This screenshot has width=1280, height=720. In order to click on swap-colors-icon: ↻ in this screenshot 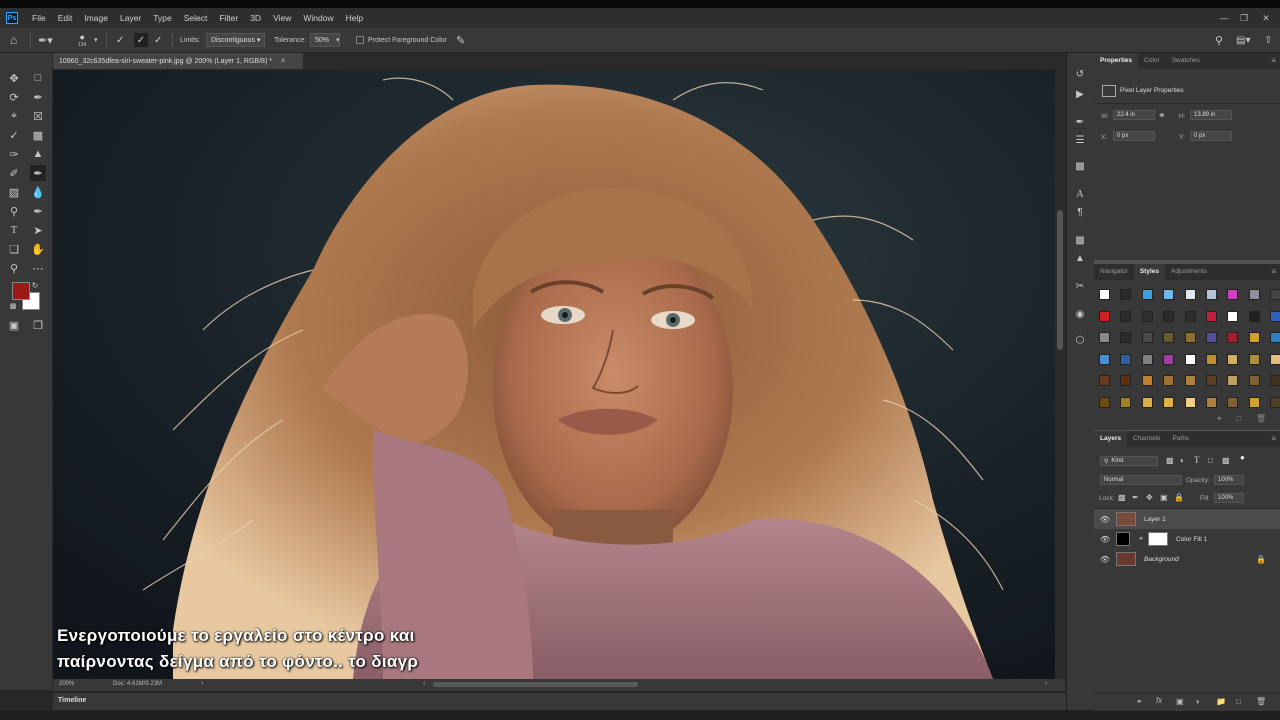, I will do `click(35, 285)`.